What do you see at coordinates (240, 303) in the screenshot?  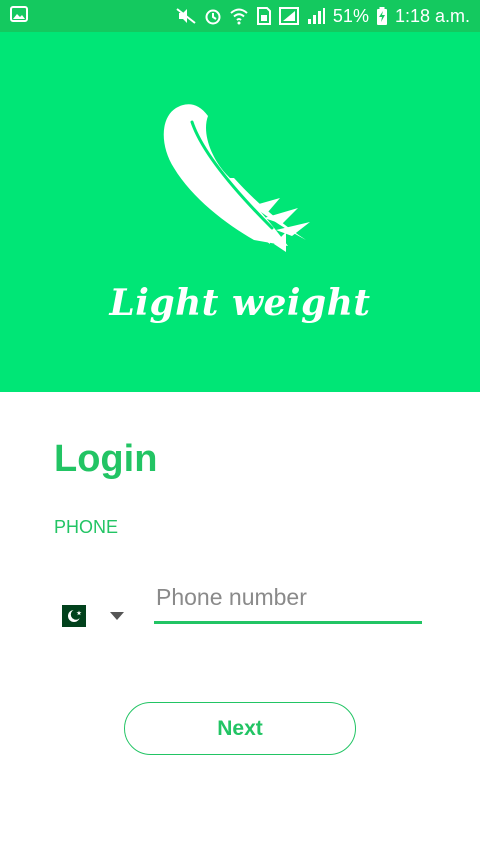 I see `brand-logotype: Light weight` at bounding box center [240, 303].